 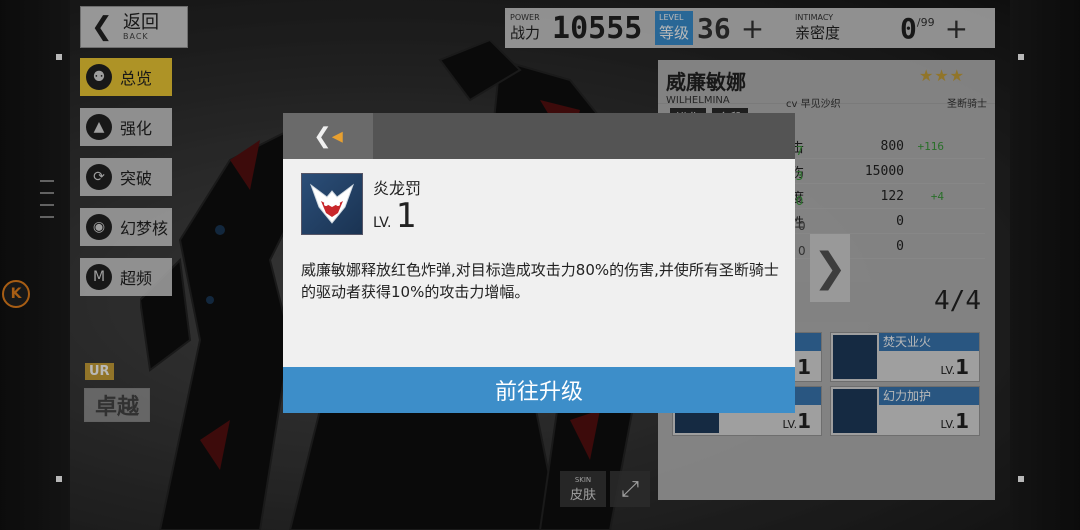 I want to click on skill-level: LV. 1, so click(x=394, y=216).